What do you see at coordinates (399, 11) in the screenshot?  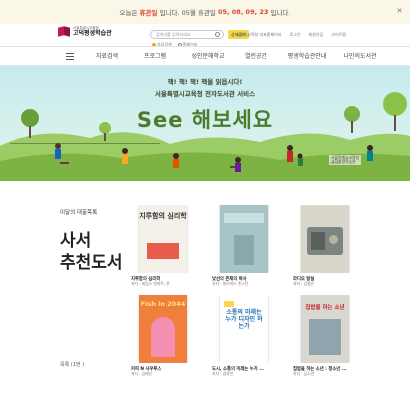 I see `close-icon: ✕` at bounding box center [399, 11].